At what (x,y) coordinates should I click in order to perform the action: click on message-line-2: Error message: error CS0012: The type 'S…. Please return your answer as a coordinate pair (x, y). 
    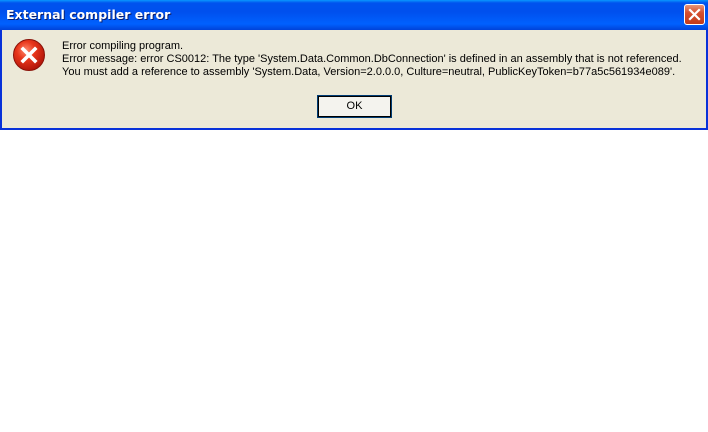
    Looking at the image, I should click on (372, 65).